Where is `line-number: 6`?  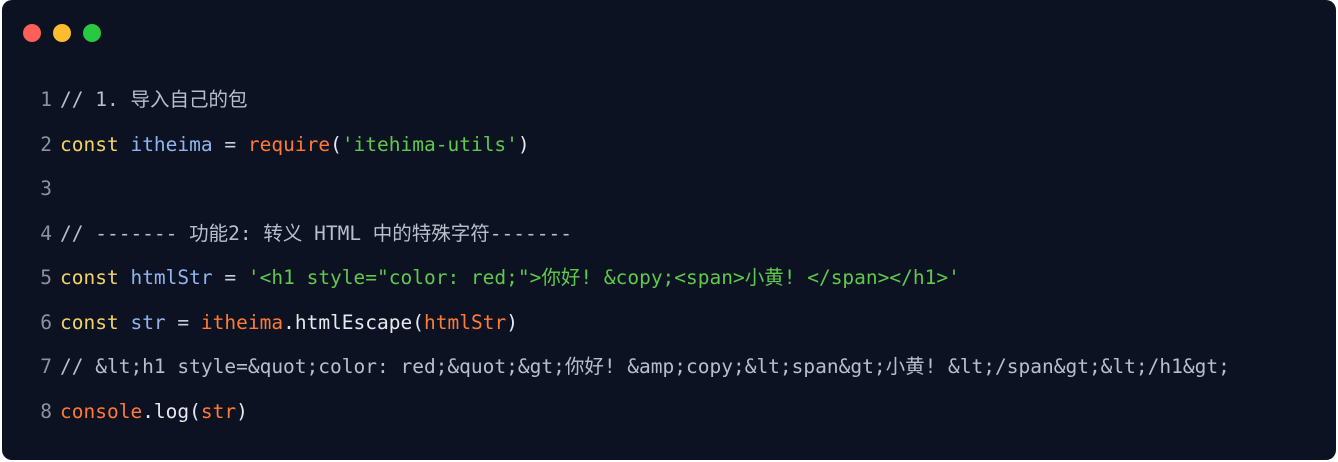
line-number: 6 is located at coordinates (46, 322).